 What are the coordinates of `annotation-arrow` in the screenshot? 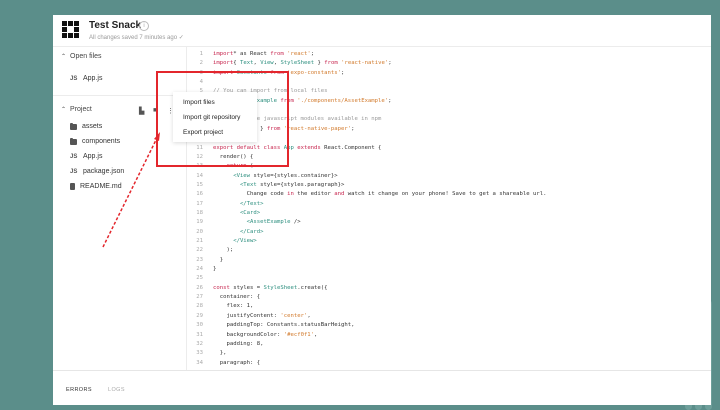 It's located at (131, 190).